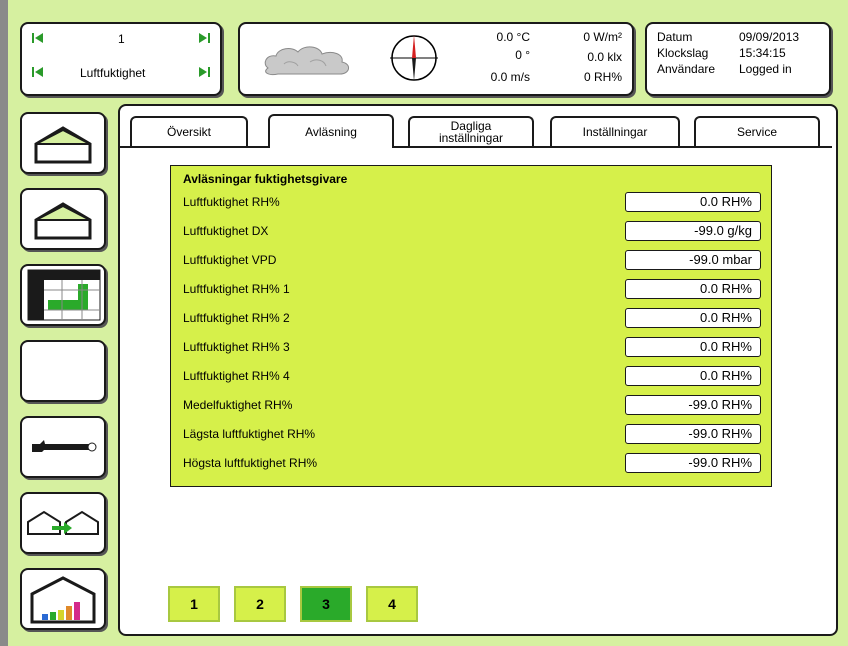 This screenshot has width=848, height=646. Describe the element at coordinates (693, 231) in the screenshot. I see `row-value: -99.0 g/kg` at that location.